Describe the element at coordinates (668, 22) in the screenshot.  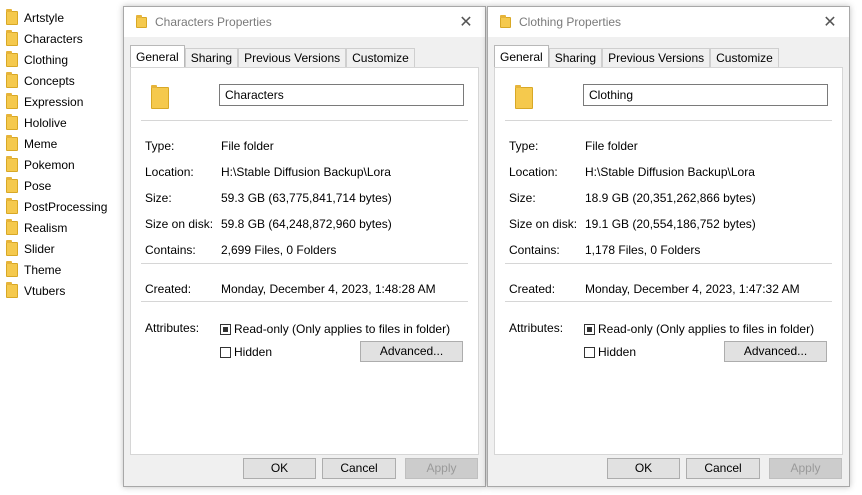
I see `title-bar: Clothing Properties ✕` at that location.